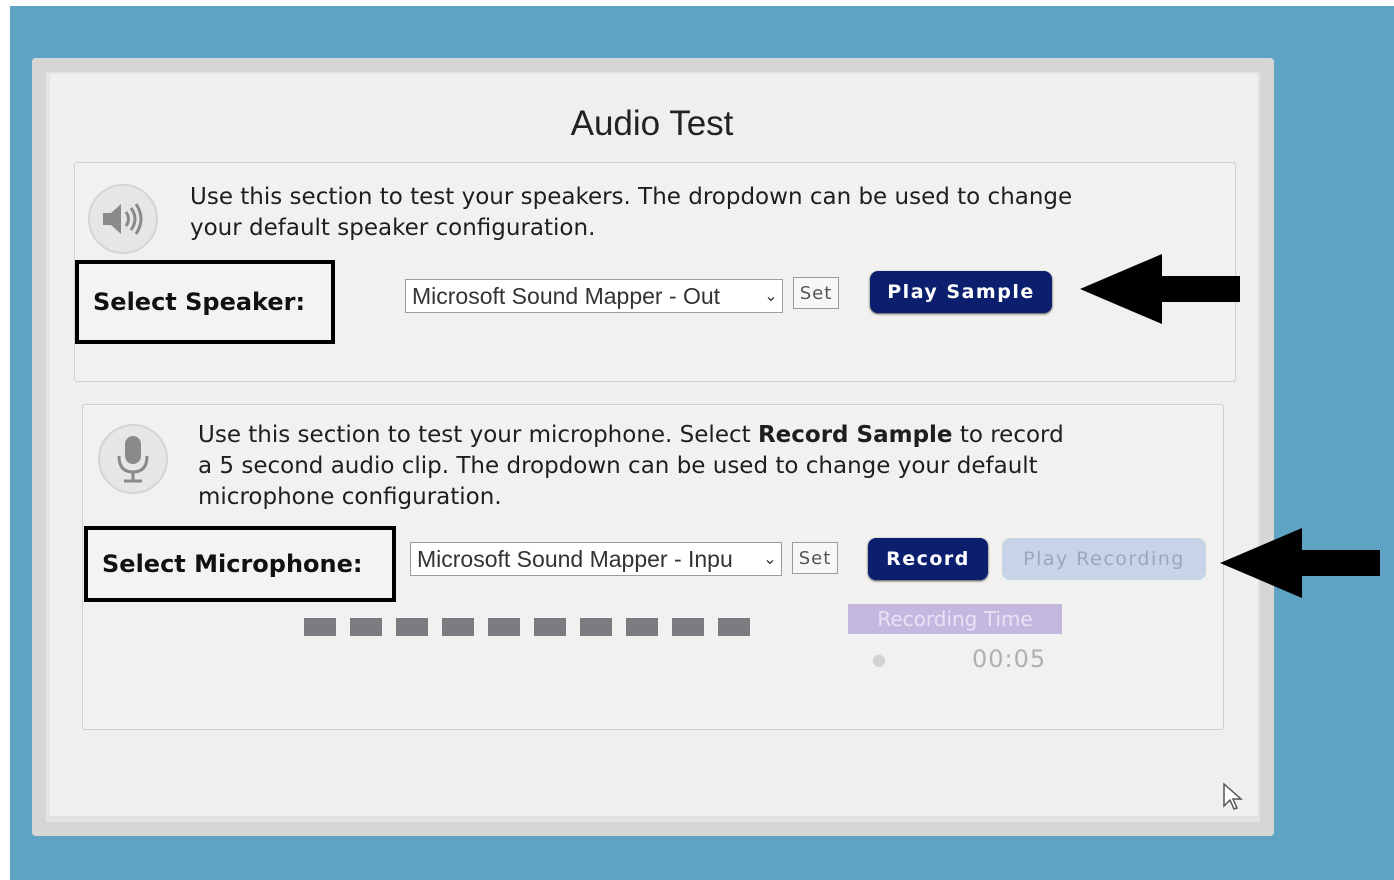  I want to click on dialog-title: Audio Test, so click(652, 123).